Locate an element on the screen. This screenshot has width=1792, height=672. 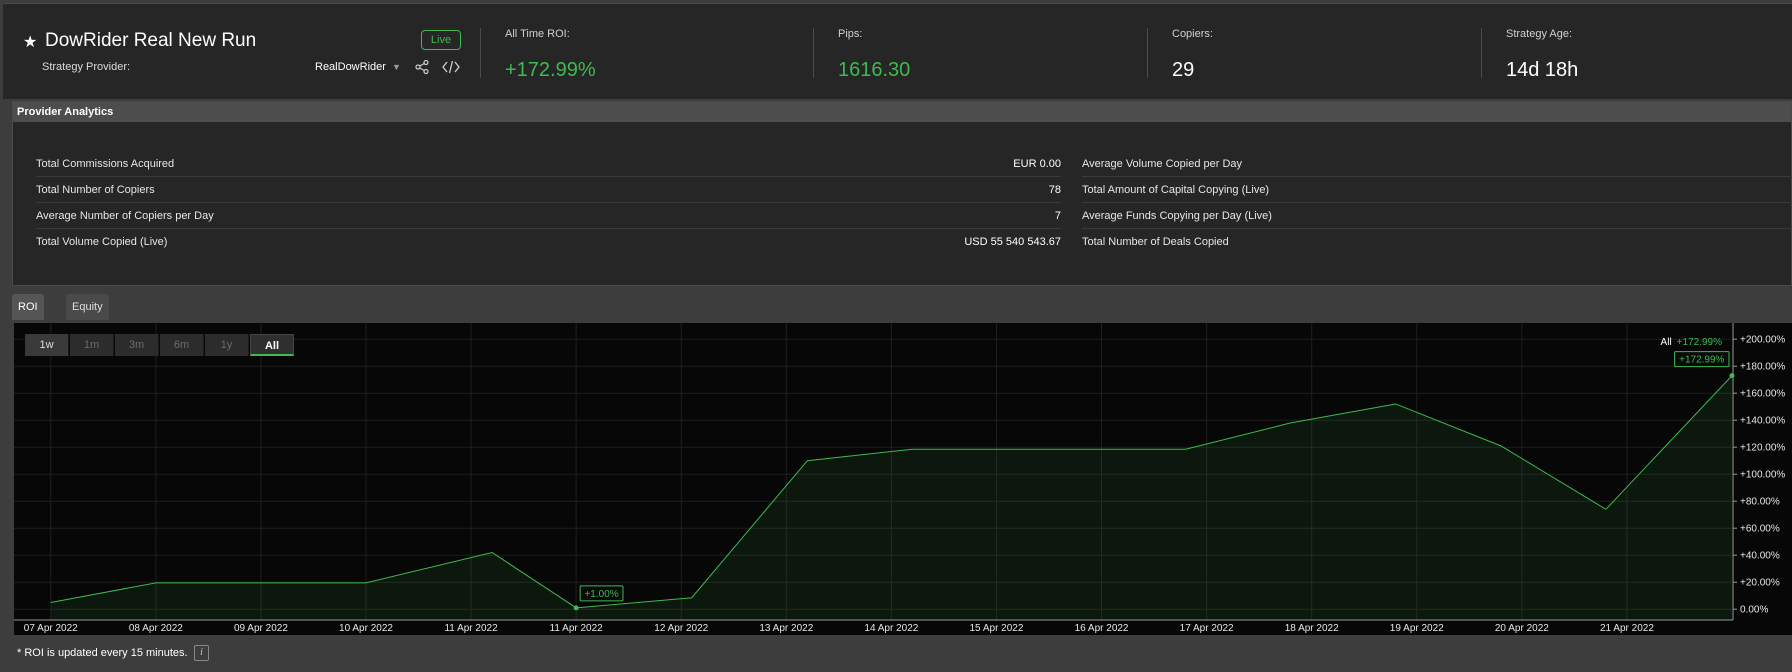
stat-label: Strategy Age: is located at coordinates (1539, 34).